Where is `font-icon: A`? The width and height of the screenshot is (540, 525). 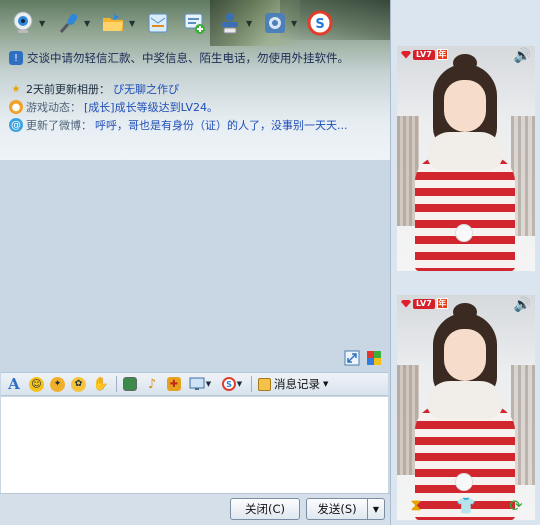
font-icon: A is located at coordinates (14, 384).